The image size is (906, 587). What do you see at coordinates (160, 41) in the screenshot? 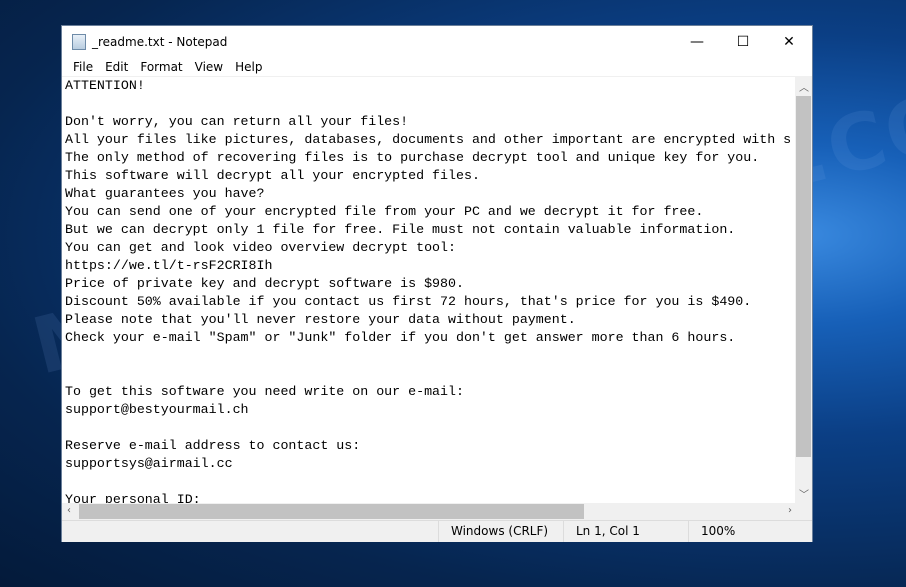
I see `window-title: _readme.txt - Notepad` at bounding box center [160, 41].